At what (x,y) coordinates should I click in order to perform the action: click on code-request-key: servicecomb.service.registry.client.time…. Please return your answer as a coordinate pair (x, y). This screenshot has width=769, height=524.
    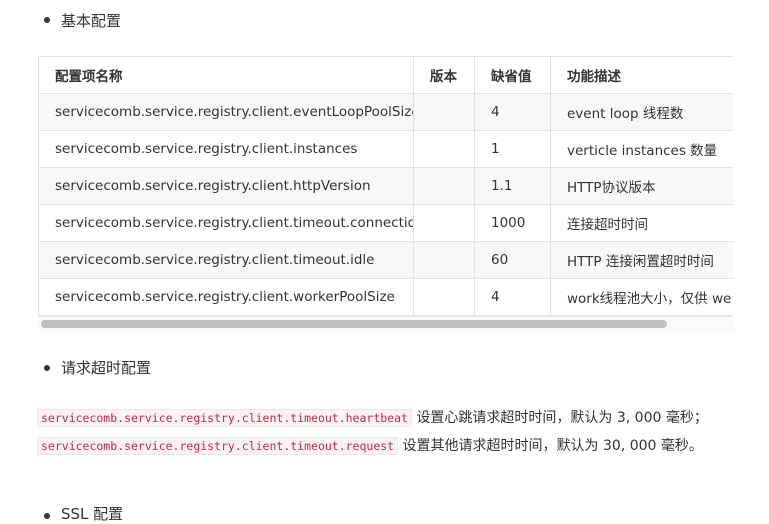
    Looking at the image, I should click on (218, 446).